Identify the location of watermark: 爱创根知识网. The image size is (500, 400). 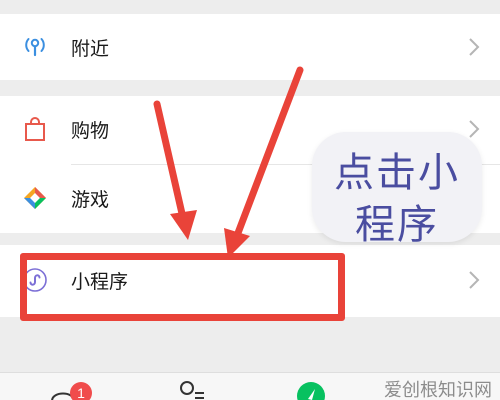
(438, 390).